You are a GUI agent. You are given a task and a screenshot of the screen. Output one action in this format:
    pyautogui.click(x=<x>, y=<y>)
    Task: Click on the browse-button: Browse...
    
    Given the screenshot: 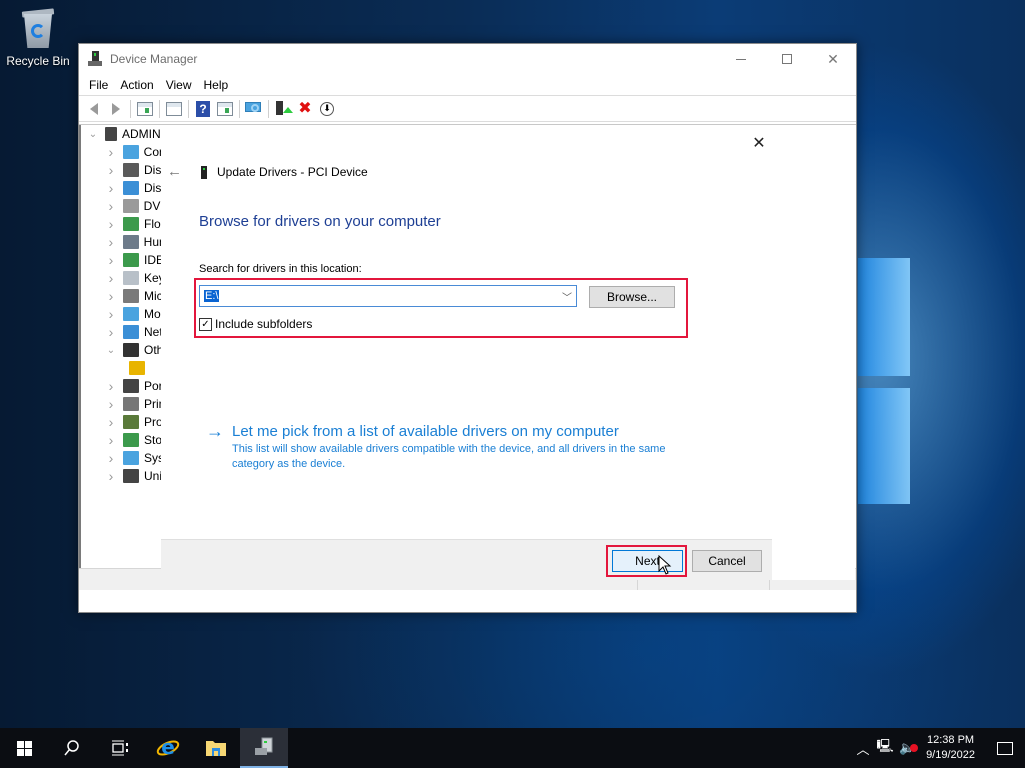 What is the action you would take?
    pyautogui.click(x=632, y=297)
    